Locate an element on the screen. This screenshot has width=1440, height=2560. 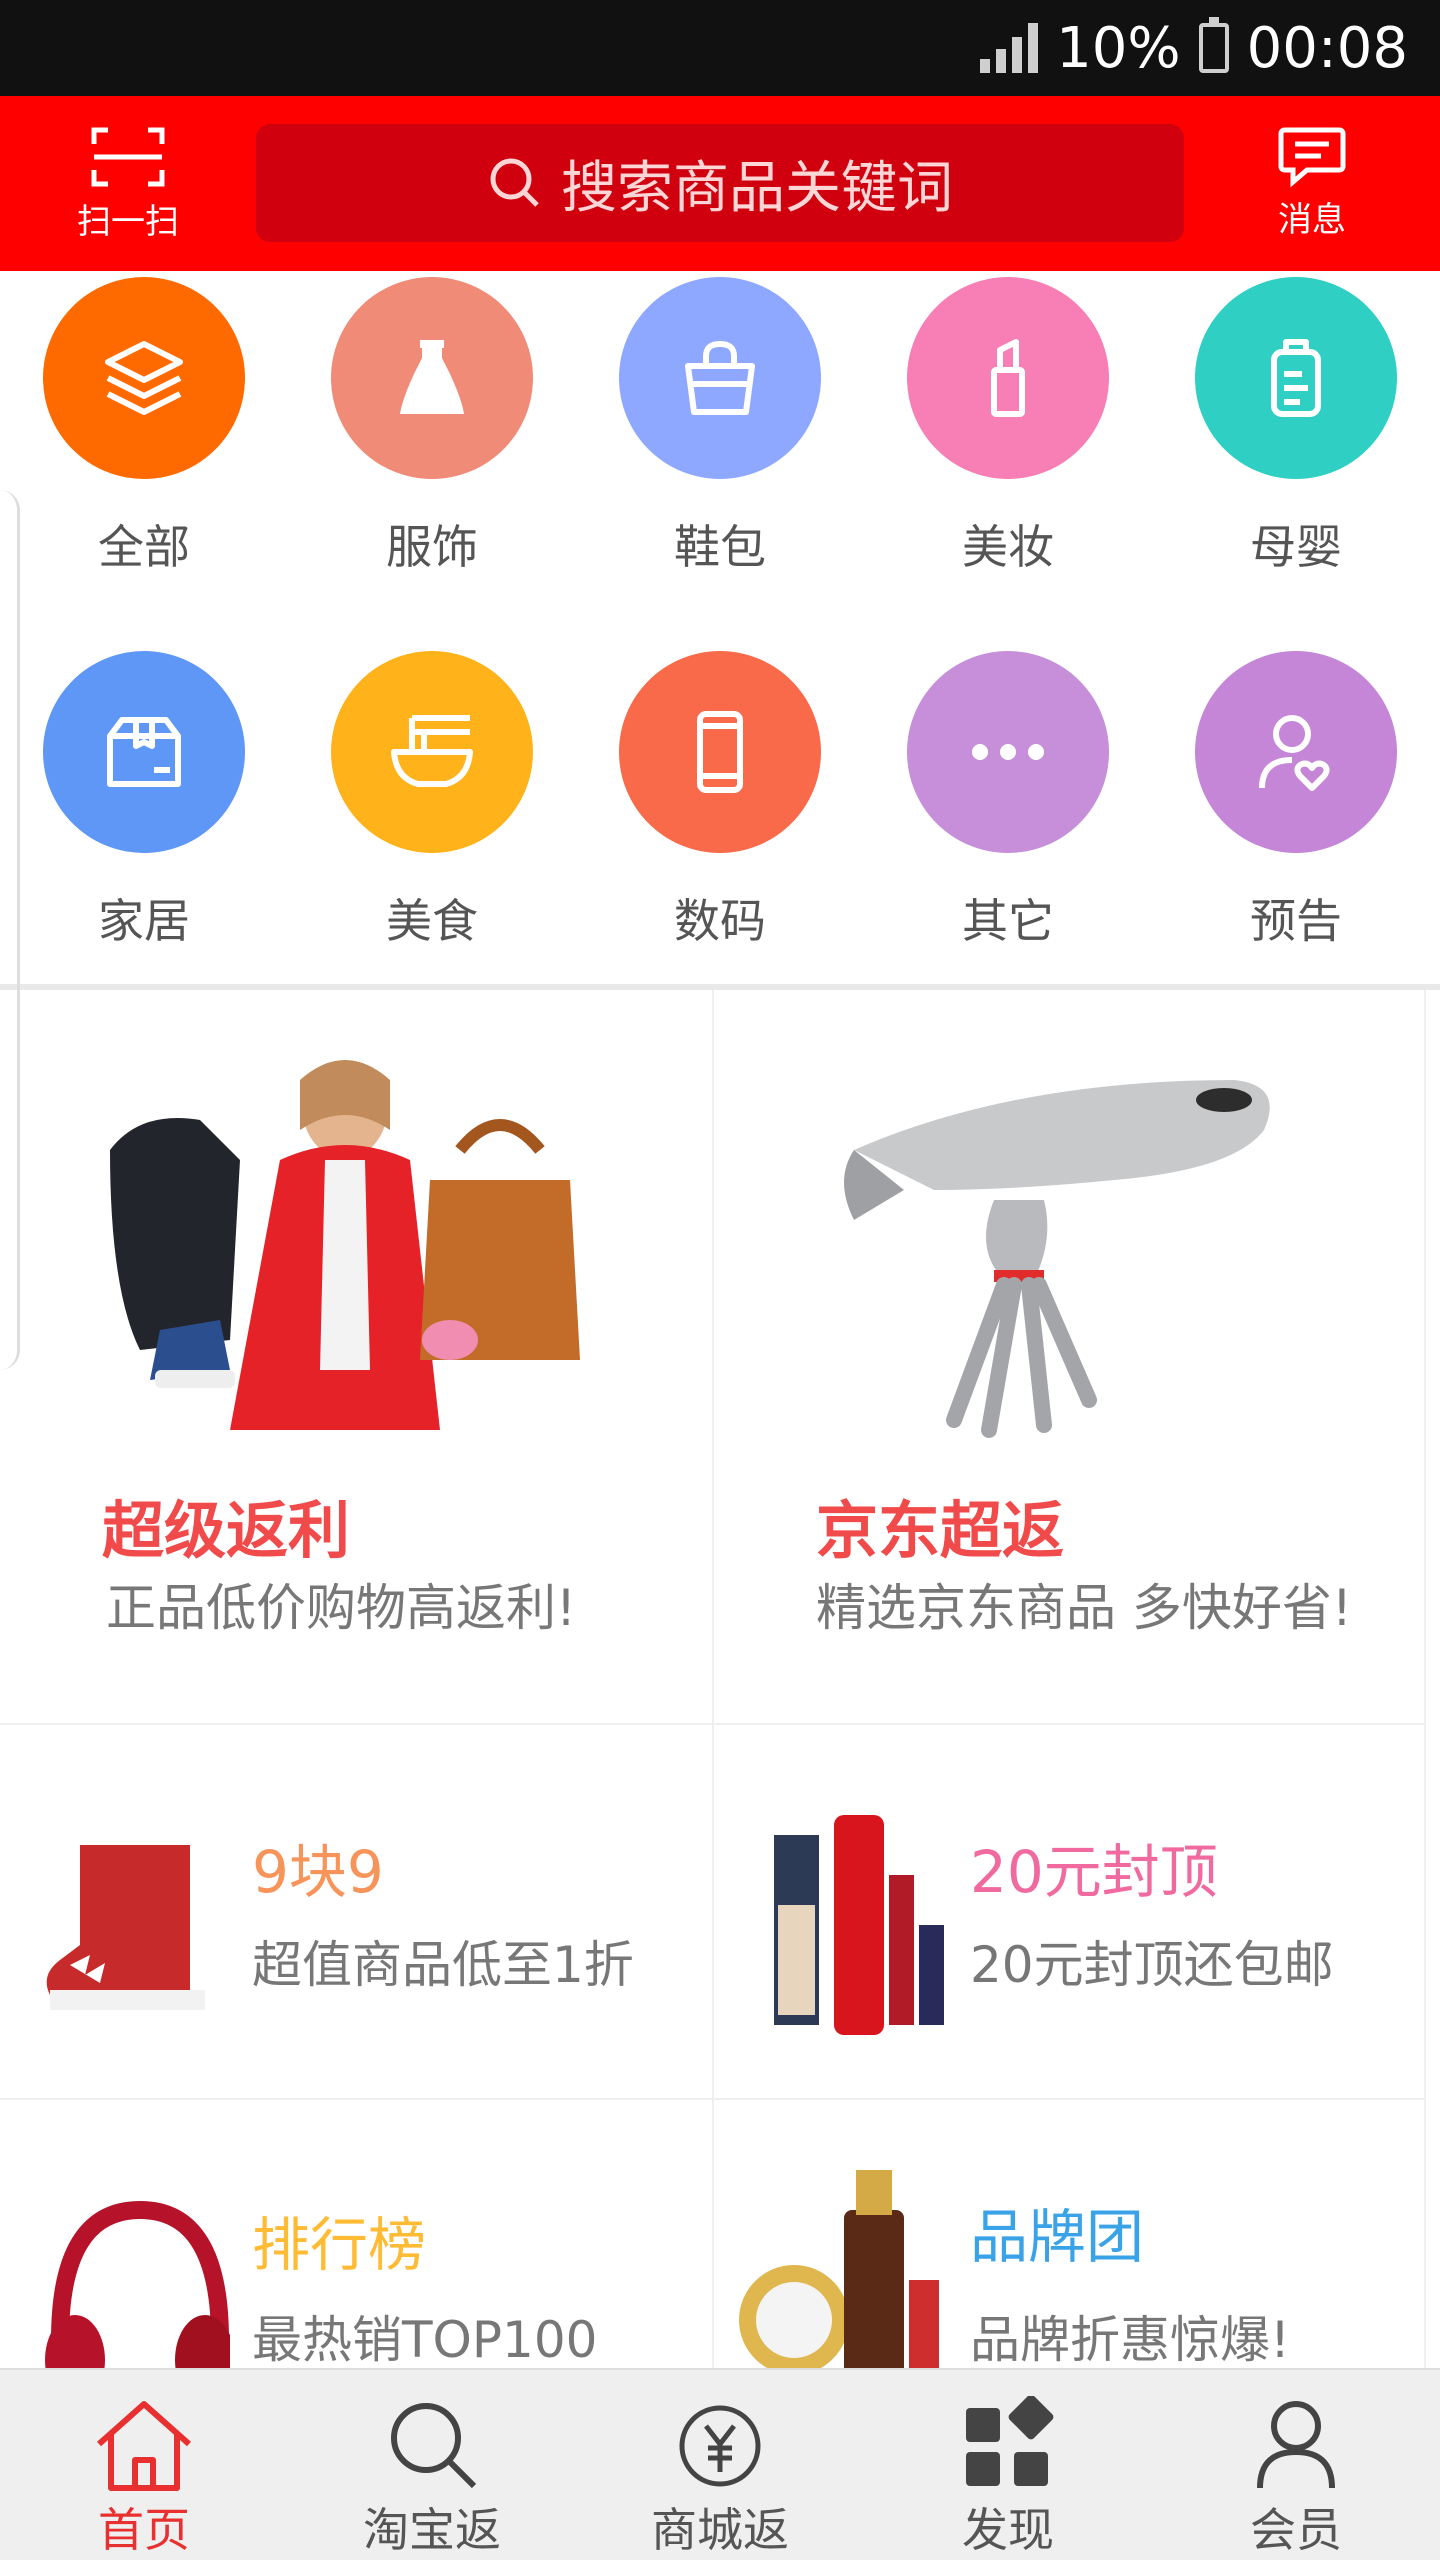
nav-mall-rebate: 商城返 is located at coordinates (720, 2465).